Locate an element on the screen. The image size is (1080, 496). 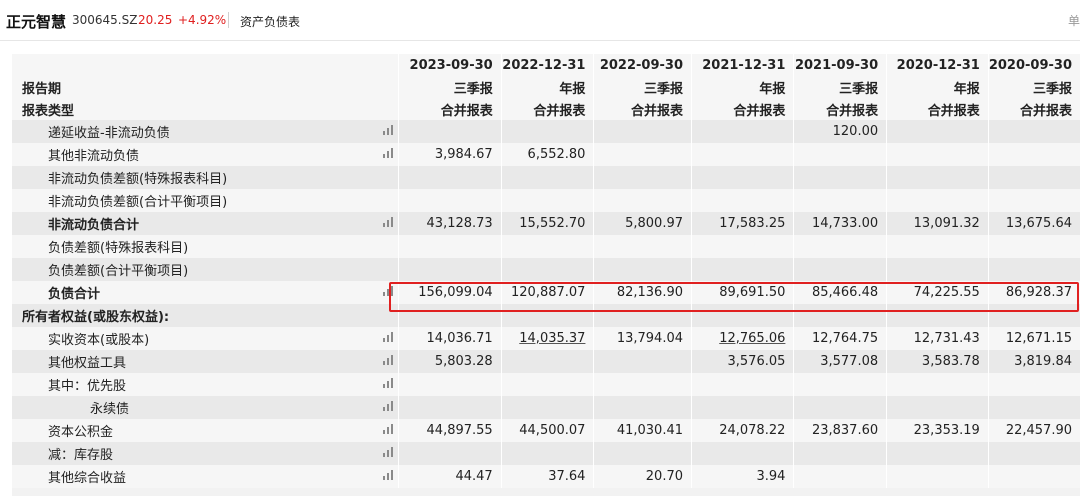
col-date: 2022-12-31 is located at coordinates (547, 65).